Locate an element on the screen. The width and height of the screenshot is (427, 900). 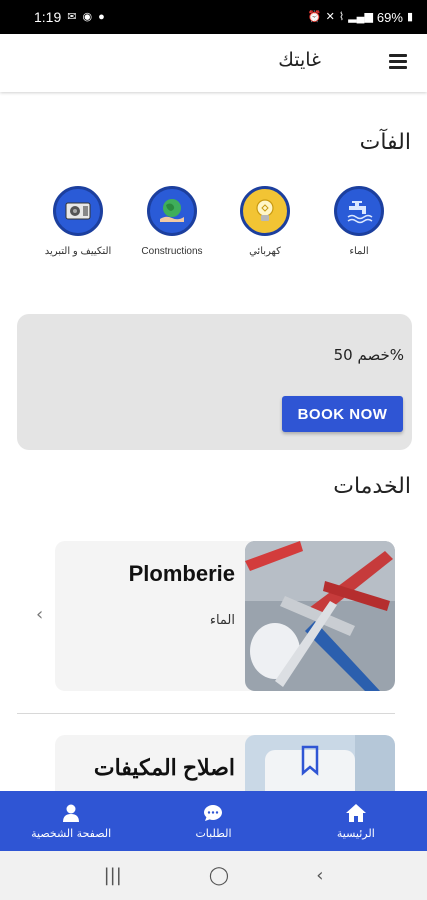
category-item-ac: التكييف و التبريد is located at coordinates (78, 221).